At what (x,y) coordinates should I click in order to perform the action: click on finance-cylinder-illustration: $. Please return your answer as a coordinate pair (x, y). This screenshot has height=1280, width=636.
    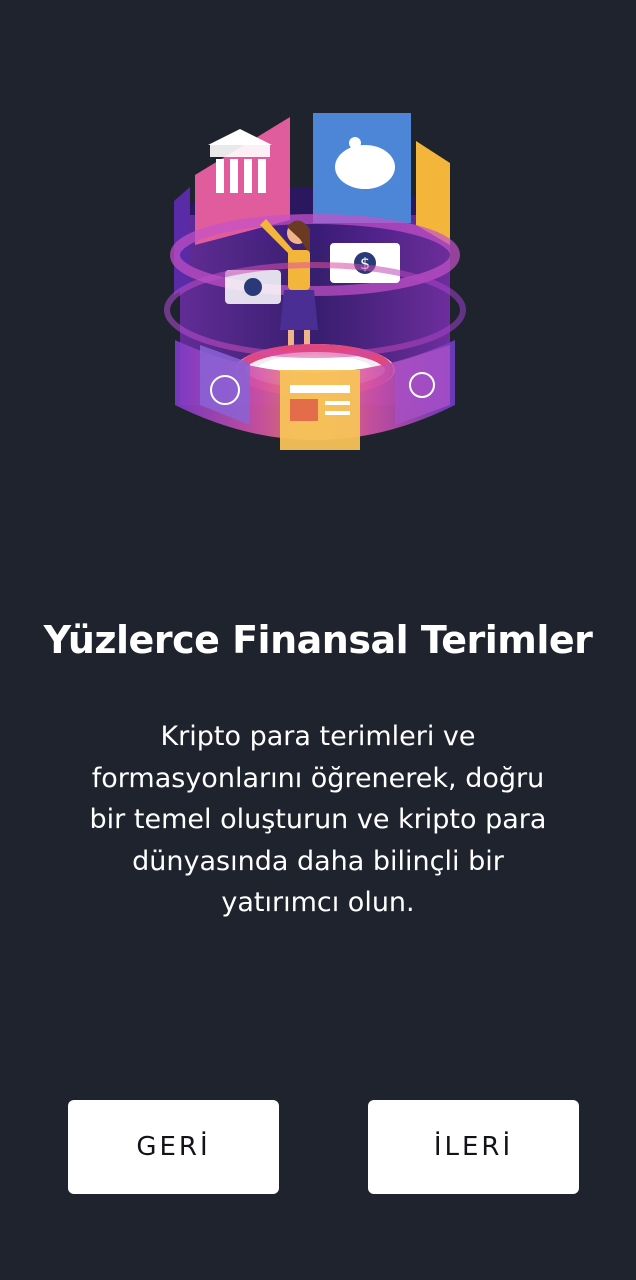
    Looking at the image, I should click on (315, 290).